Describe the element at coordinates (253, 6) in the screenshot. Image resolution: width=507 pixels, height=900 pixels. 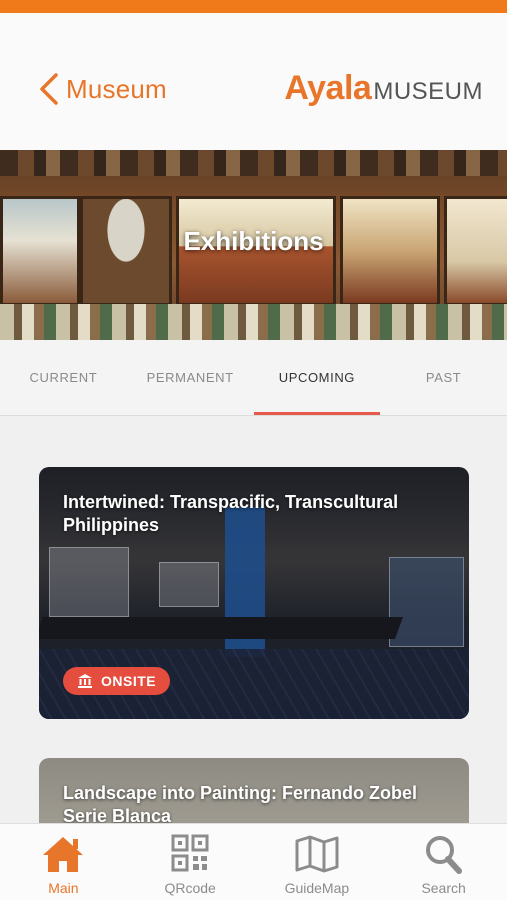
I see `status-accent-bar` at that location.